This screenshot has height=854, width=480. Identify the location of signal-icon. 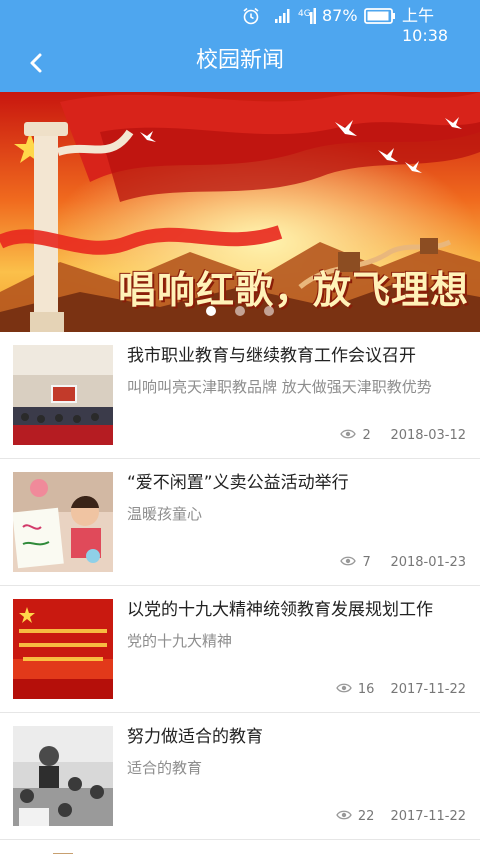
(282, 16).